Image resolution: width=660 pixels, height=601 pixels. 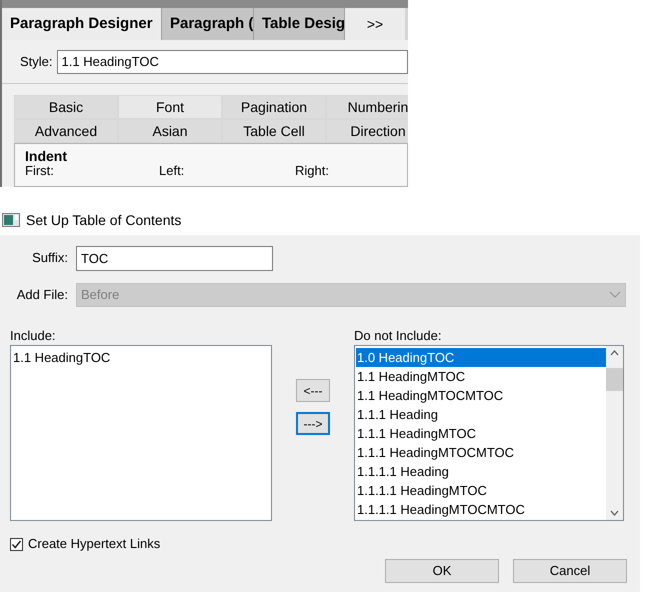 What do you see at coordinates (614, 353) in the screenshot?
I see `scroll-up-icon` at bounding box center [614, 353].